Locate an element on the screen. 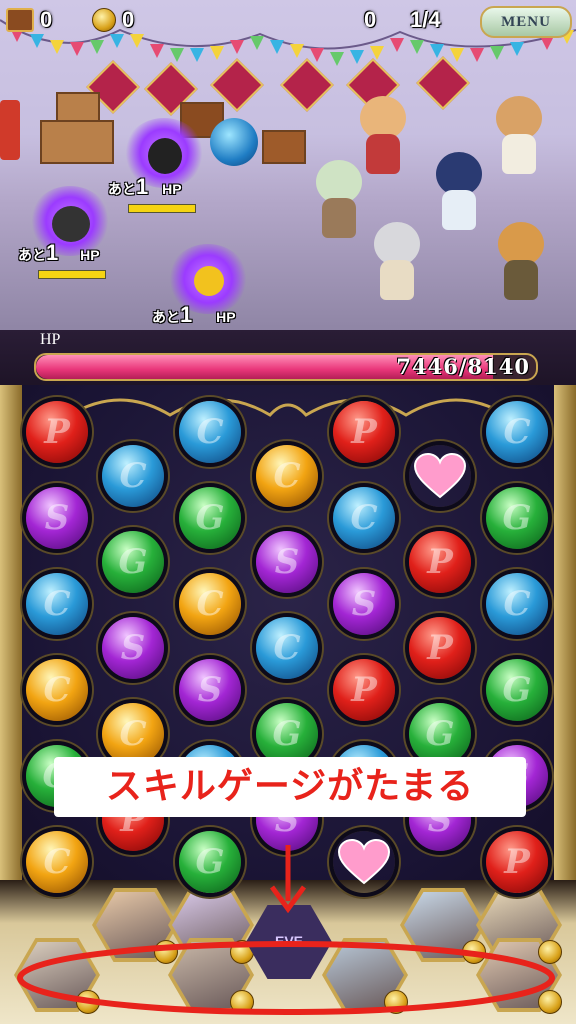 The width and height of the screenshot is (576, 1024). coin-counter: 0 is located at coordinates (113, 20).